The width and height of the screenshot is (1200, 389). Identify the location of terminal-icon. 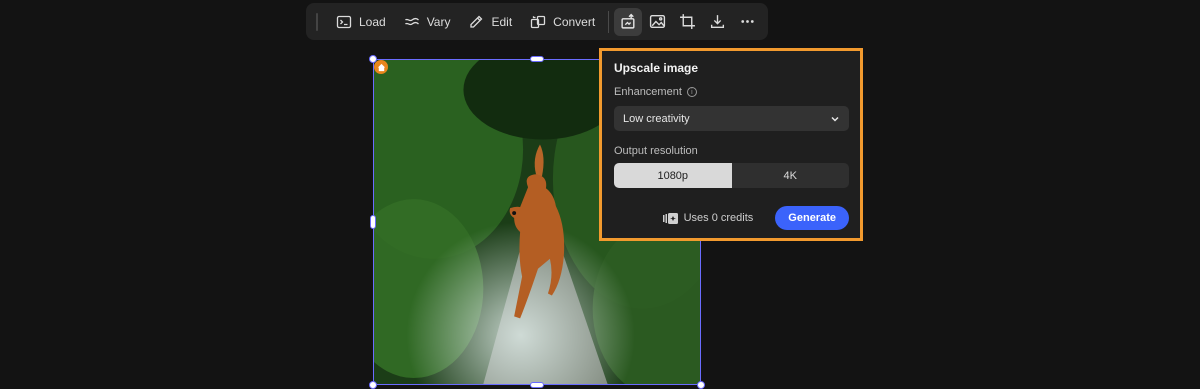
(344, 21).